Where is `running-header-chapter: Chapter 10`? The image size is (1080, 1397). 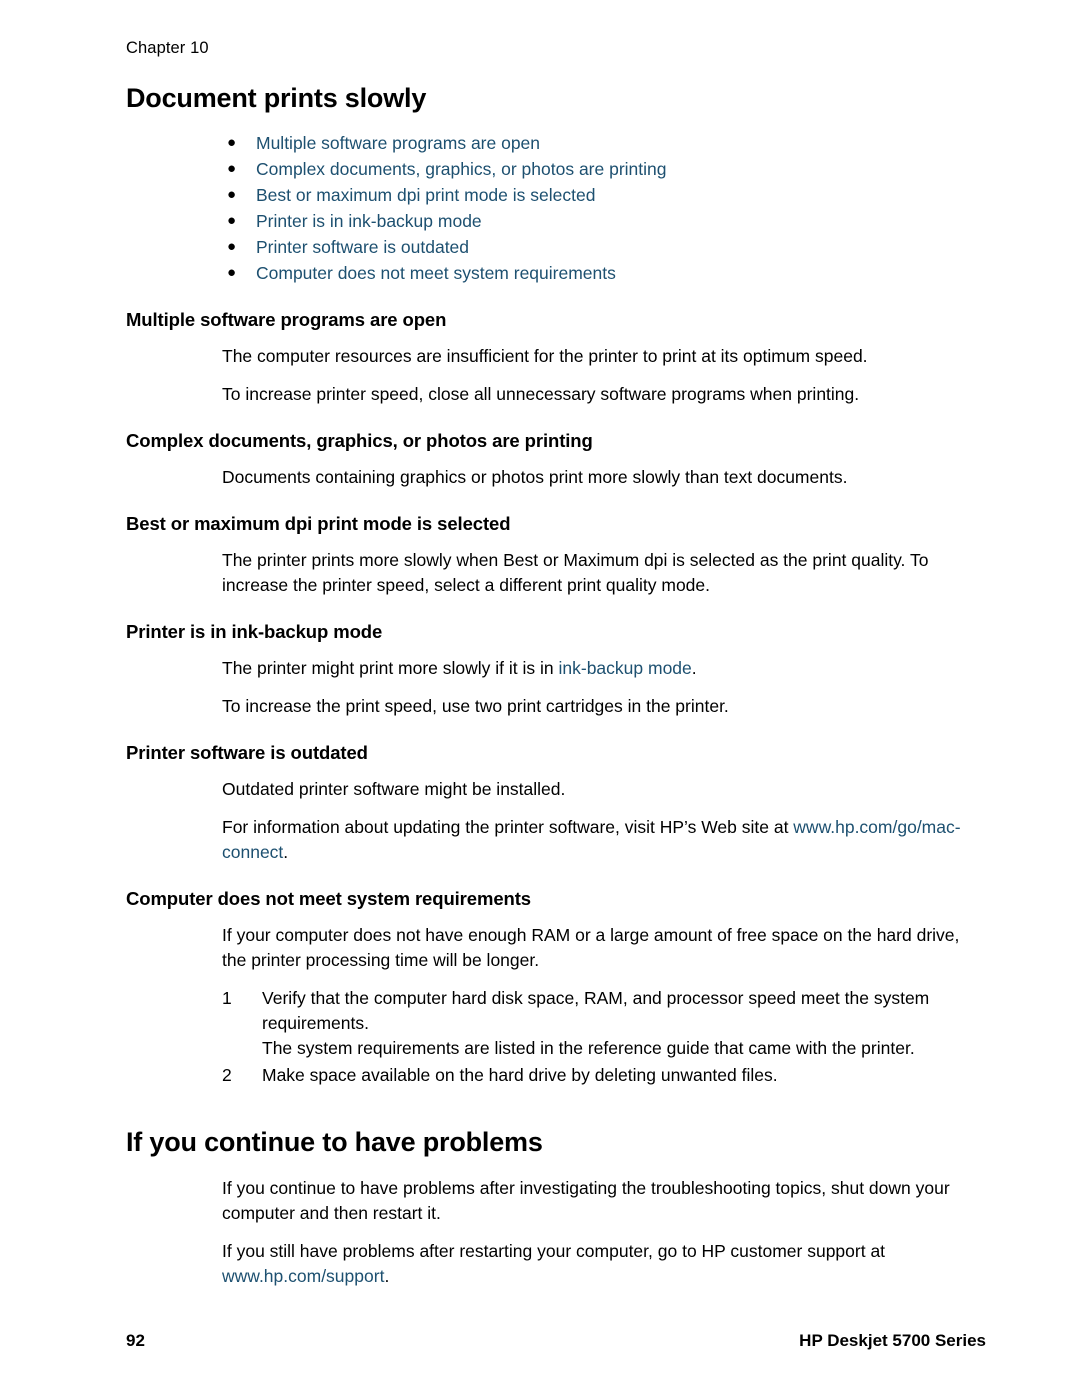 running-header-chapter: Chapter 10 is located at coordinates (167, 48).